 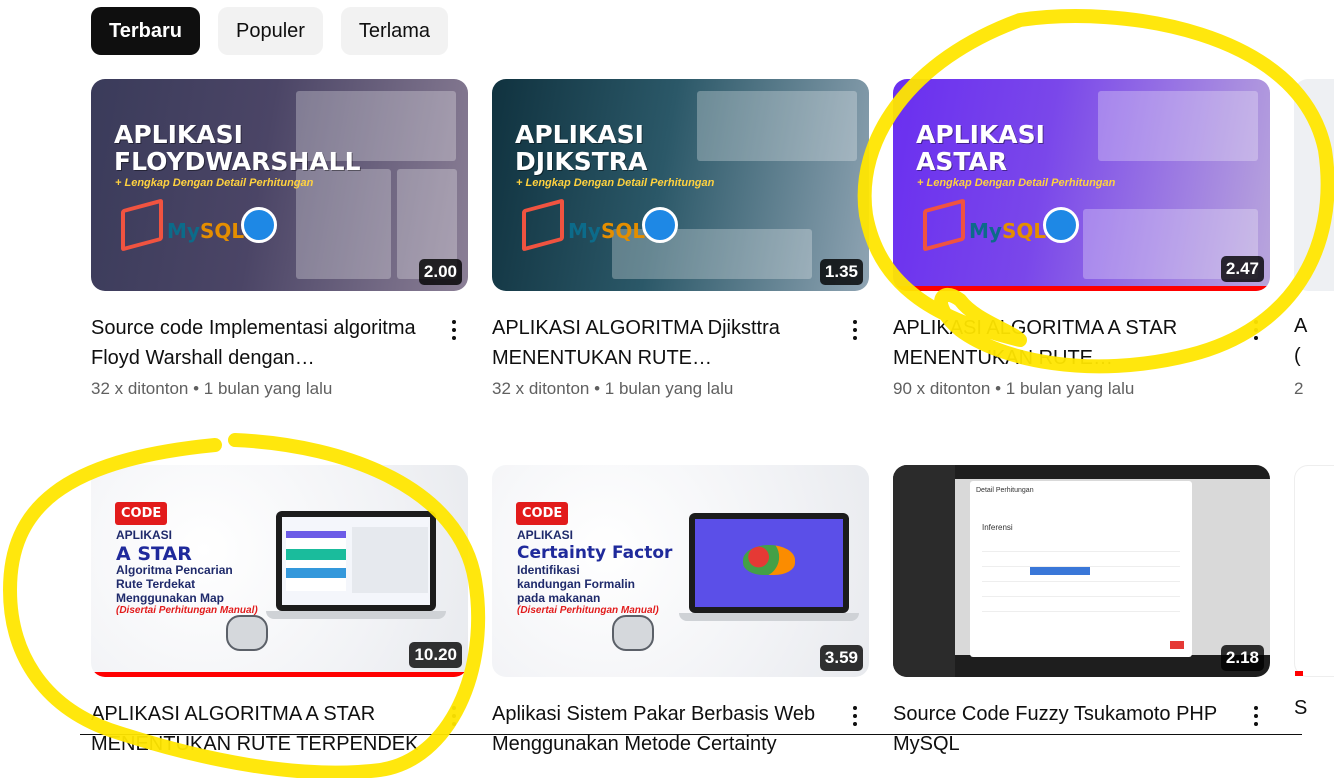 What do you see at coordinates (440, 272) in the screenshot?
I see `duration-badge: 2.00` at bounding box center [440, 272].